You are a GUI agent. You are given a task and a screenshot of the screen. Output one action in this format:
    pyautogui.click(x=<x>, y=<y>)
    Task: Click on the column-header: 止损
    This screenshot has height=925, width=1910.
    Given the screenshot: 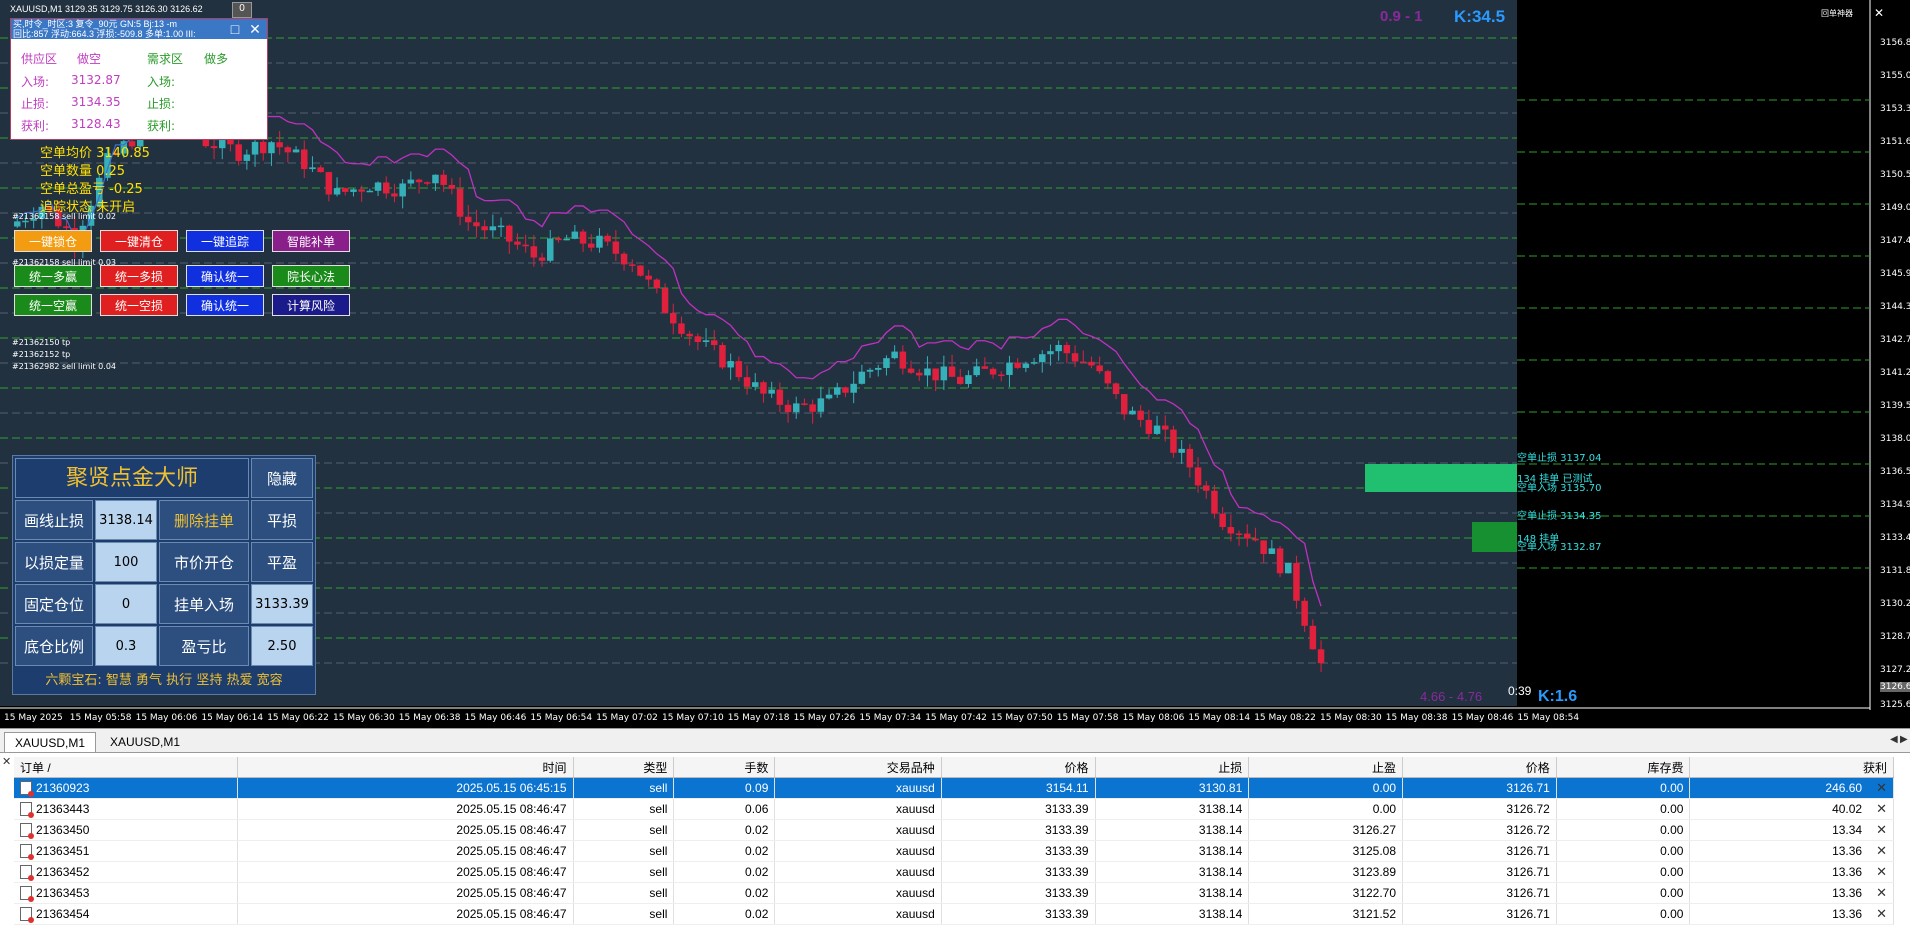 What is the action you would take?
    pyautogui.click(x=1172, y=767)
    